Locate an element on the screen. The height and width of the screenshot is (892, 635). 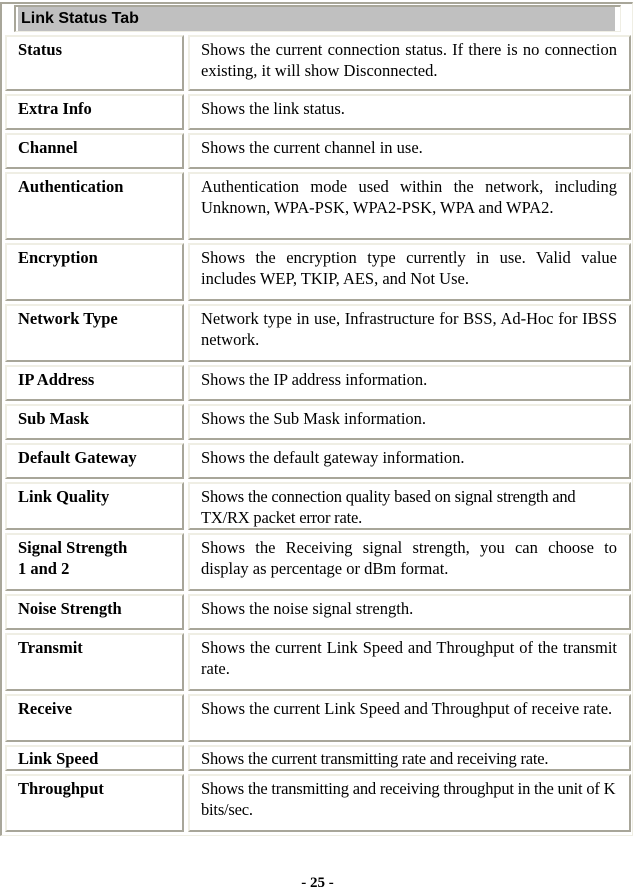
row-label: IP Address is located at coordinates (56, 379).